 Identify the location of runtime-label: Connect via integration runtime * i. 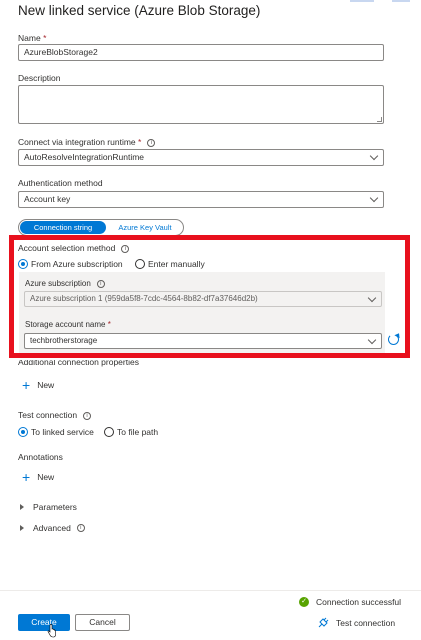
(87, 142).